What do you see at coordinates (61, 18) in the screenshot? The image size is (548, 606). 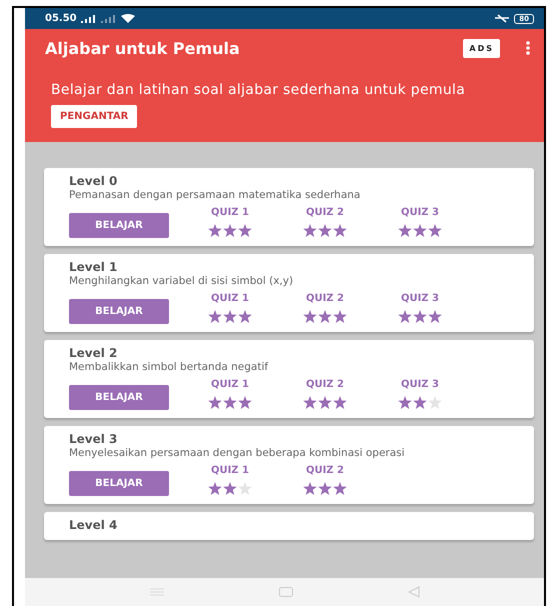 I see `clock-time: 05.50` at bounding box center [61, 18].